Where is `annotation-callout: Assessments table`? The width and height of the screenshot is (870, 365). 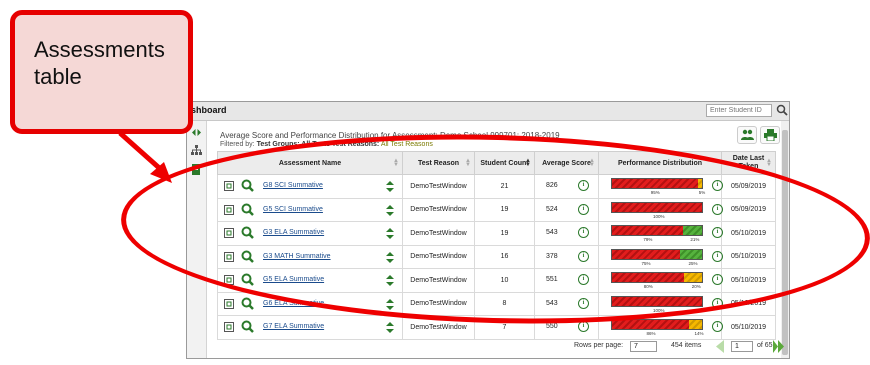
annotation-callout: Assessments table is located at coordinates (101, 72).